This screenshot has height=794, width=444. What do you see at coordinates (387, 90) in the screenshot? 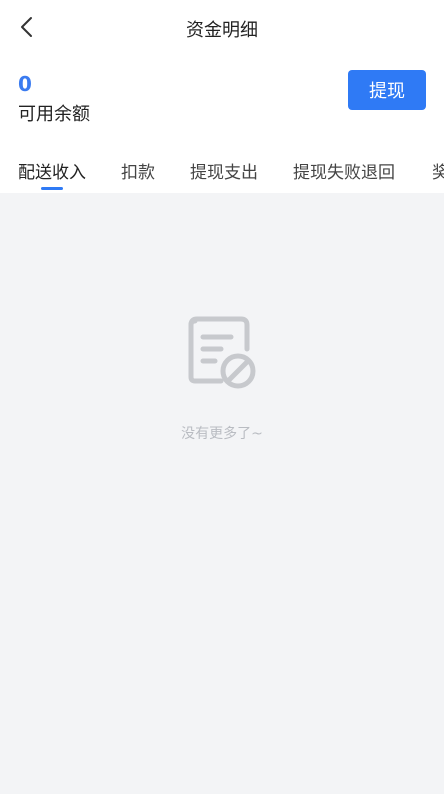
I see `withdraw-button: 提现` at bounding box center [387, 90].